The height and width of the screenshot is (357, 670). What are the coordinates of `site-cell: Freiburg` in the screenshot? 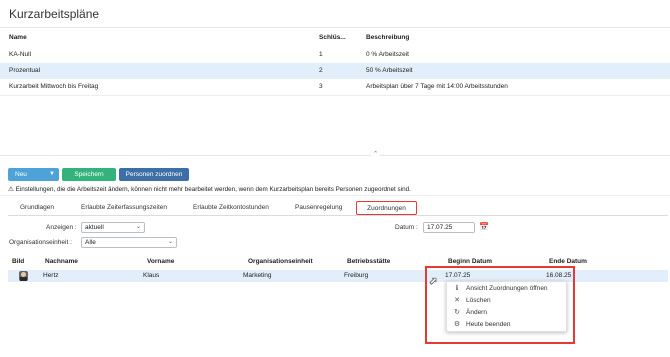 It's located at (356, 275).